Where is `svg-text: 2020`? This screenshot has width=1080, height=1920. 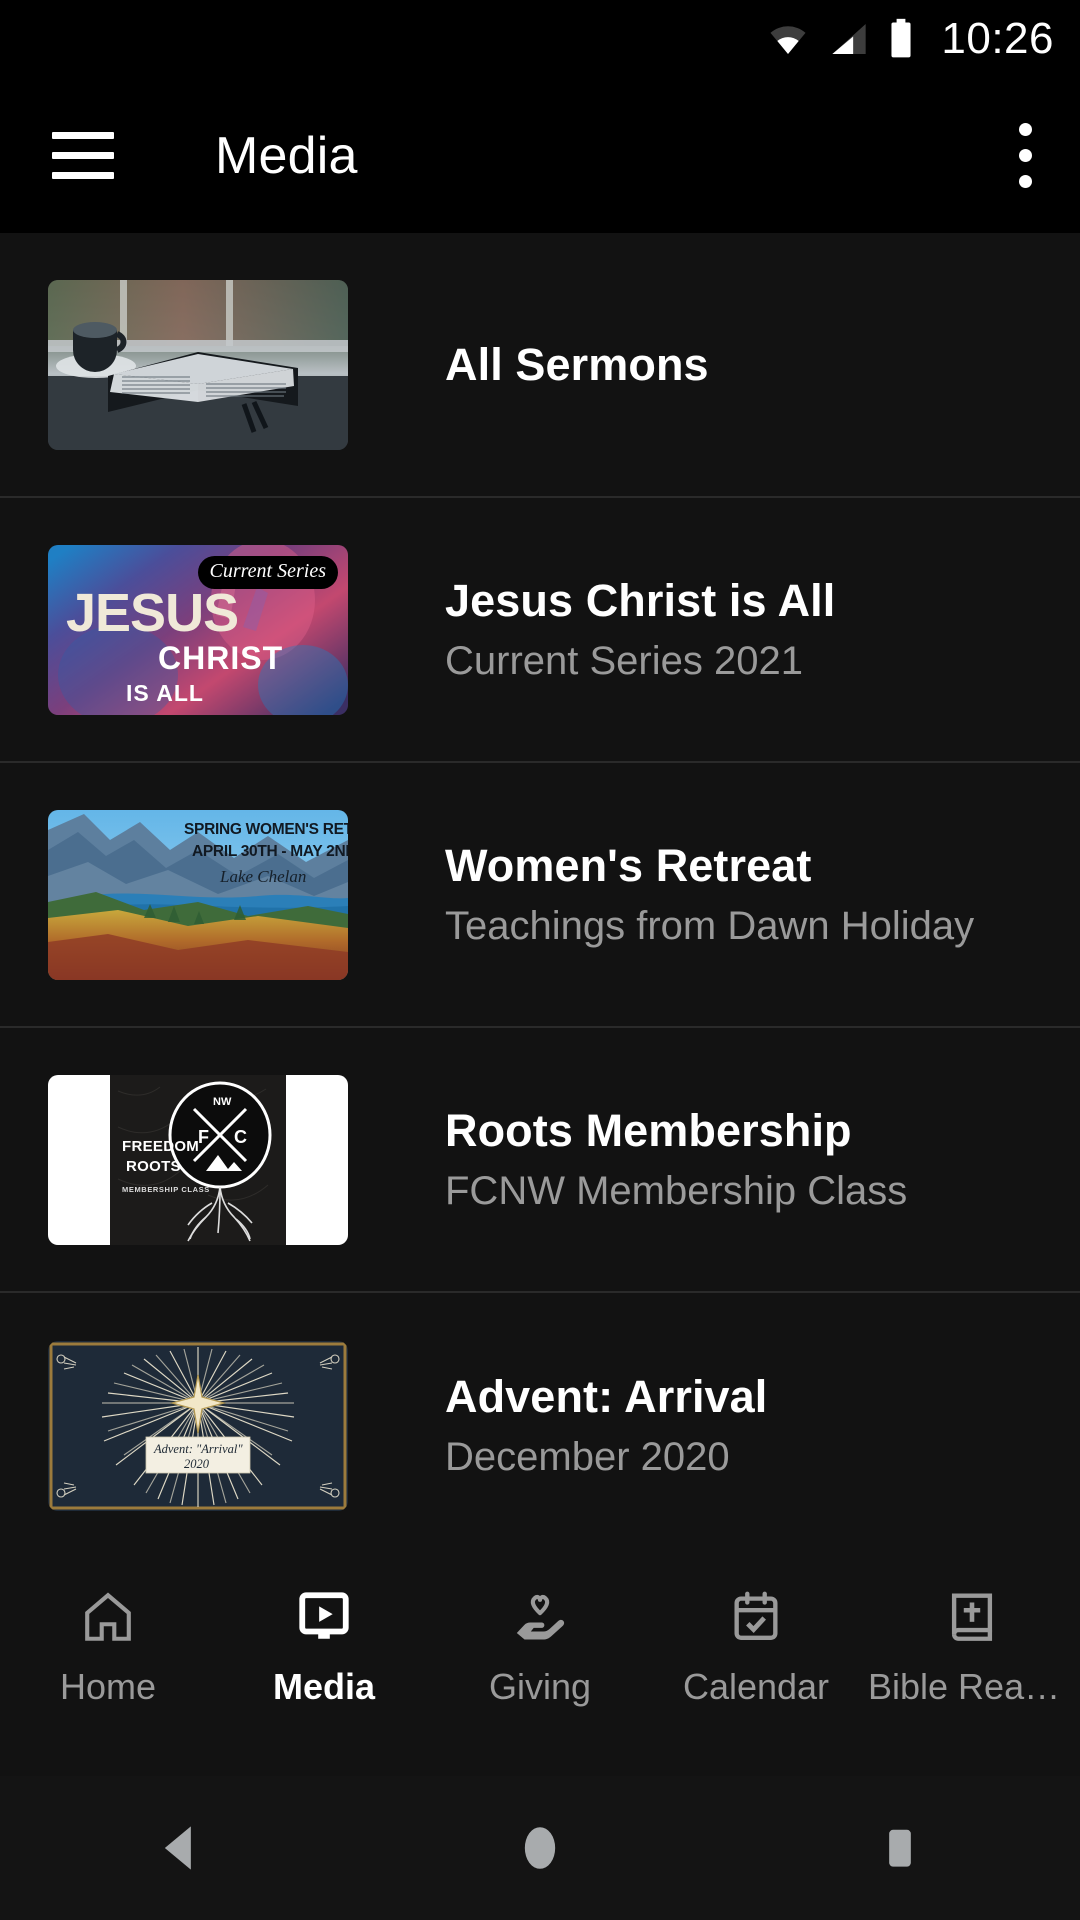 svg-text: 2020 is located at coordinates (197, 1464).